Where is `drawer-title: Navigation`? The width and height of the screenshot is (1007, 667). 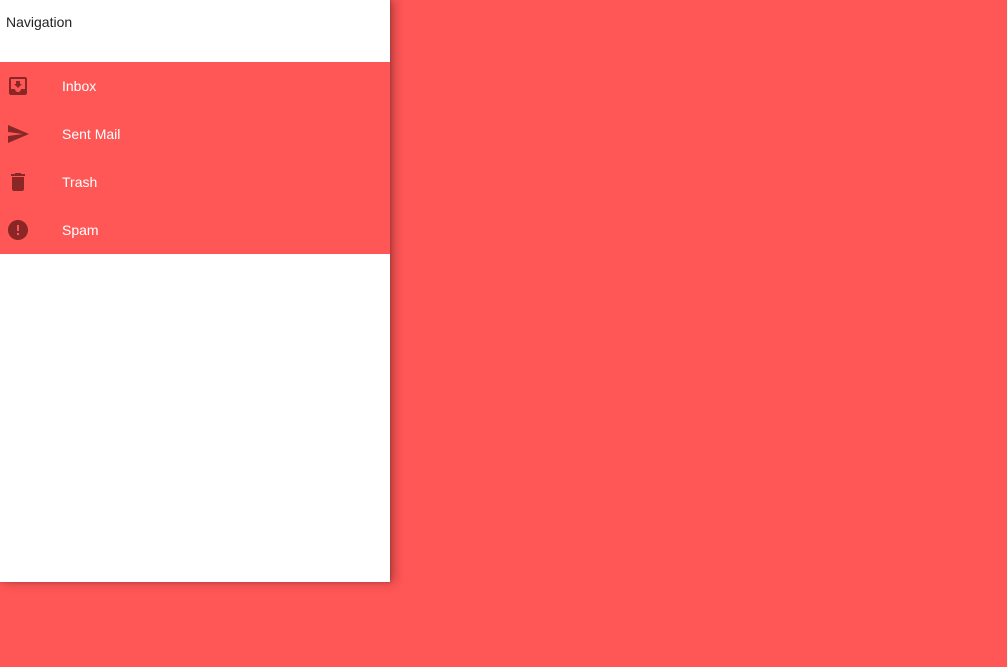 drawer-title: Navigation is located at coordinates (39, 22).